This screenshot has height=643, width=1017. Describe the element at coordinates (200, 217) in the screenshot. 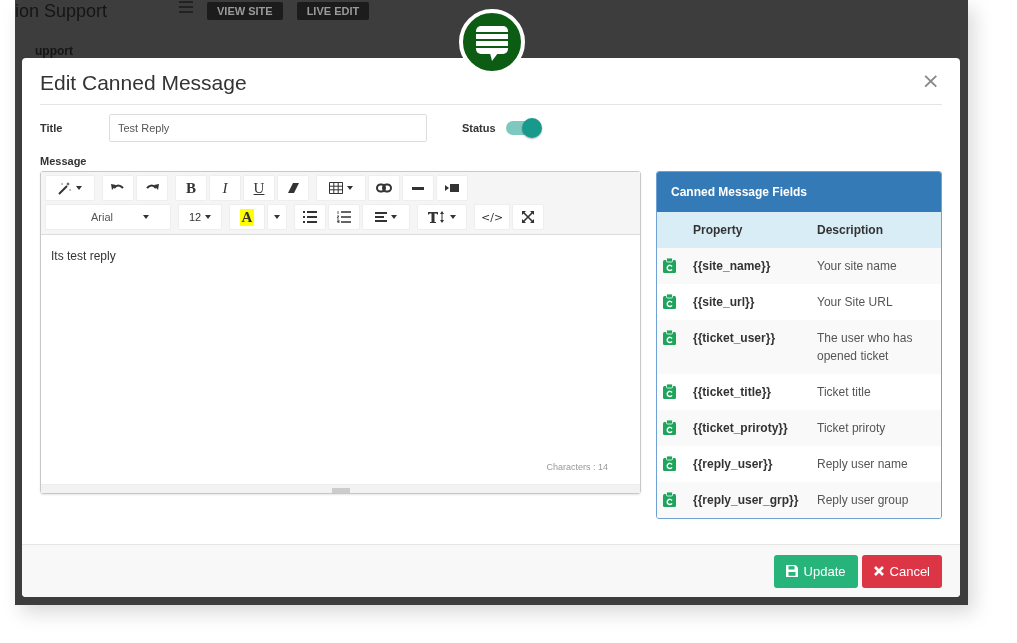

I see `toolbar-button: 12` at that location.